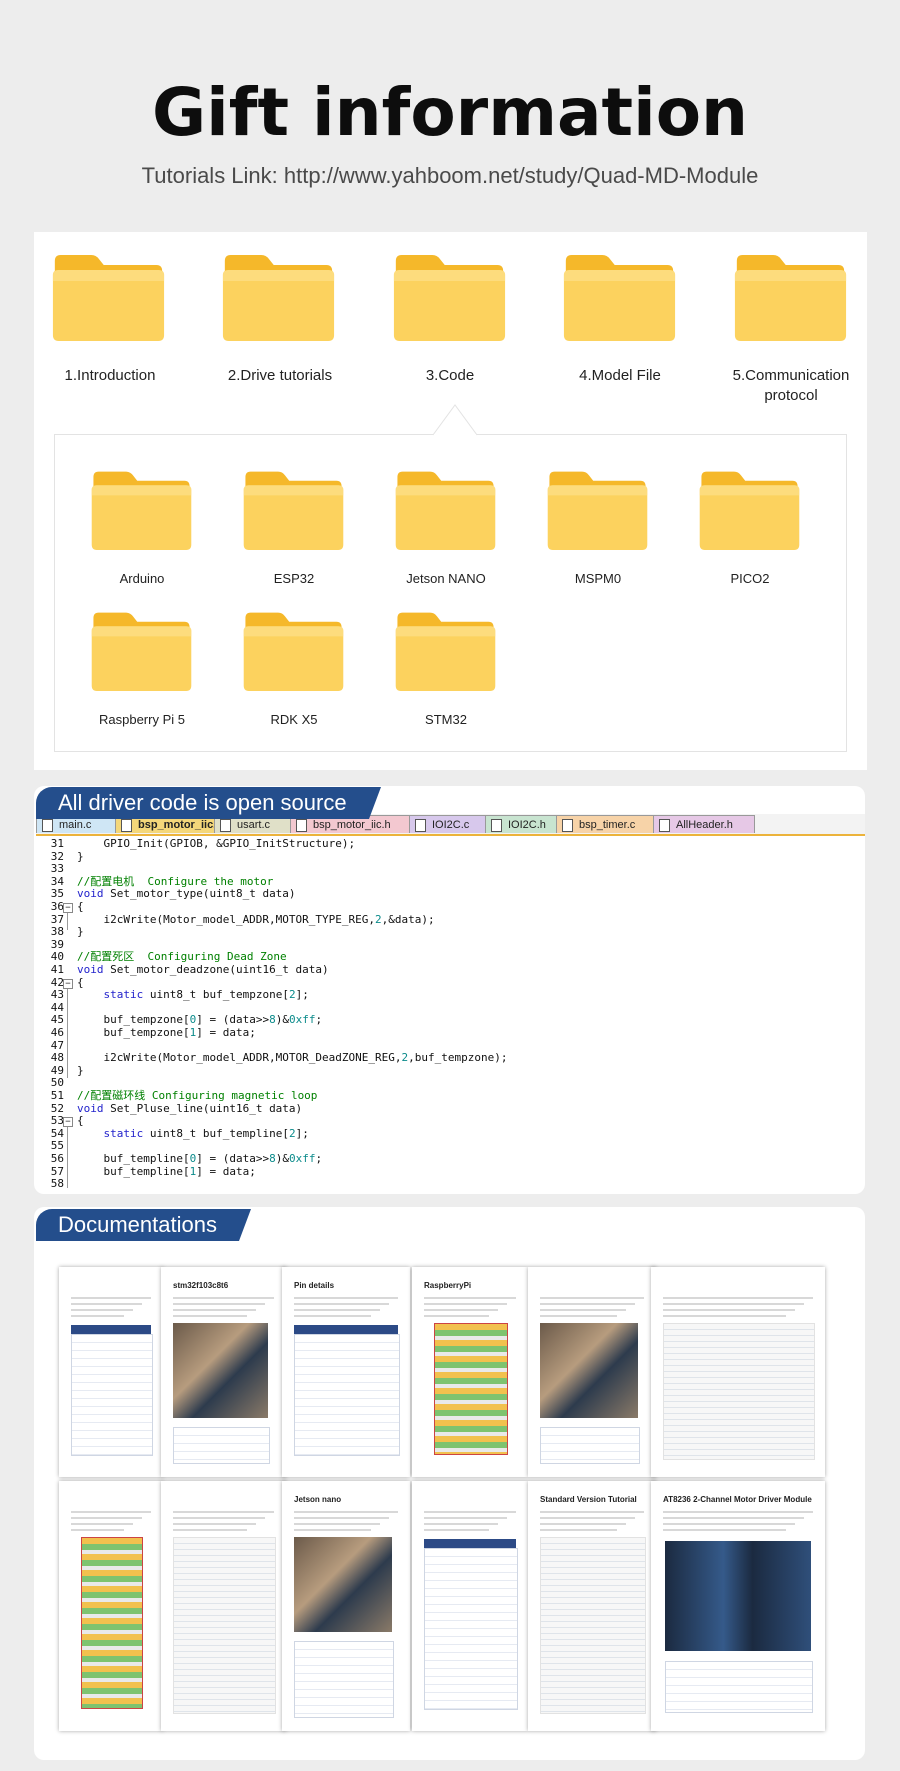  I want to click on line-number: 46, so click(57, 1032).